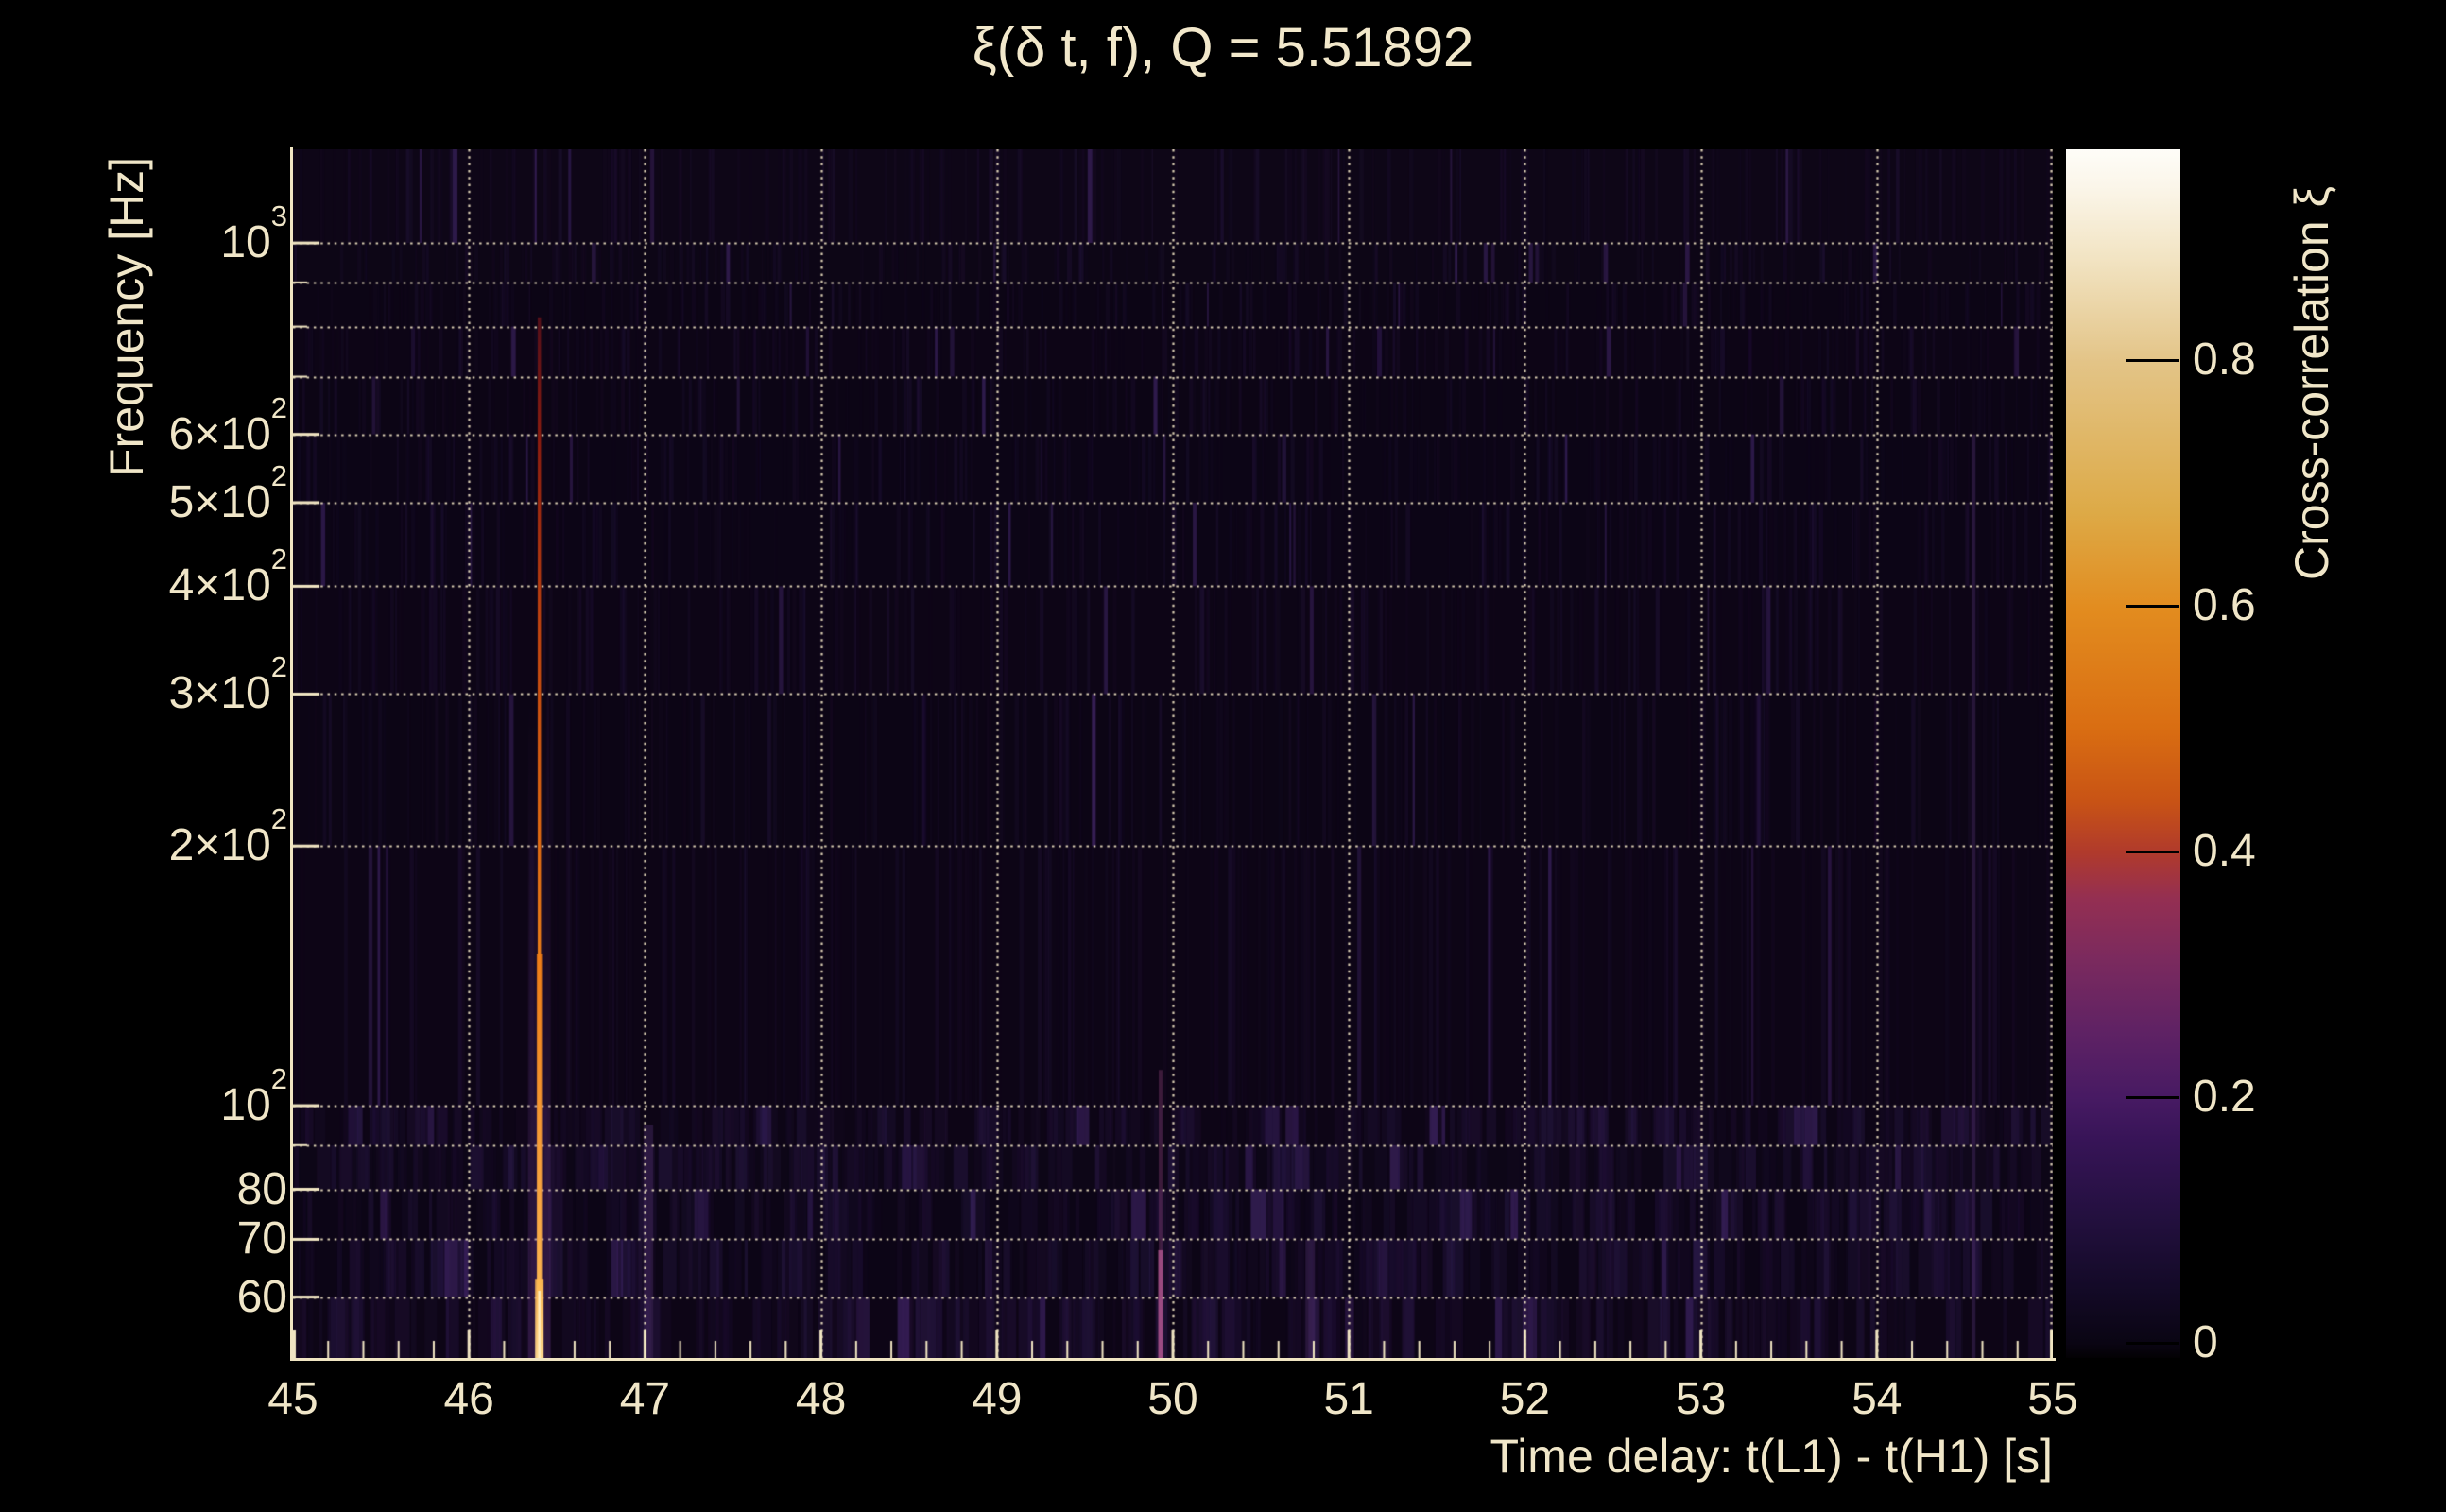  What do you see at coordinates (2052, 1399) in the screenshot?
I see `x-tick-label: 55` at bounding box center [2052, 1399].